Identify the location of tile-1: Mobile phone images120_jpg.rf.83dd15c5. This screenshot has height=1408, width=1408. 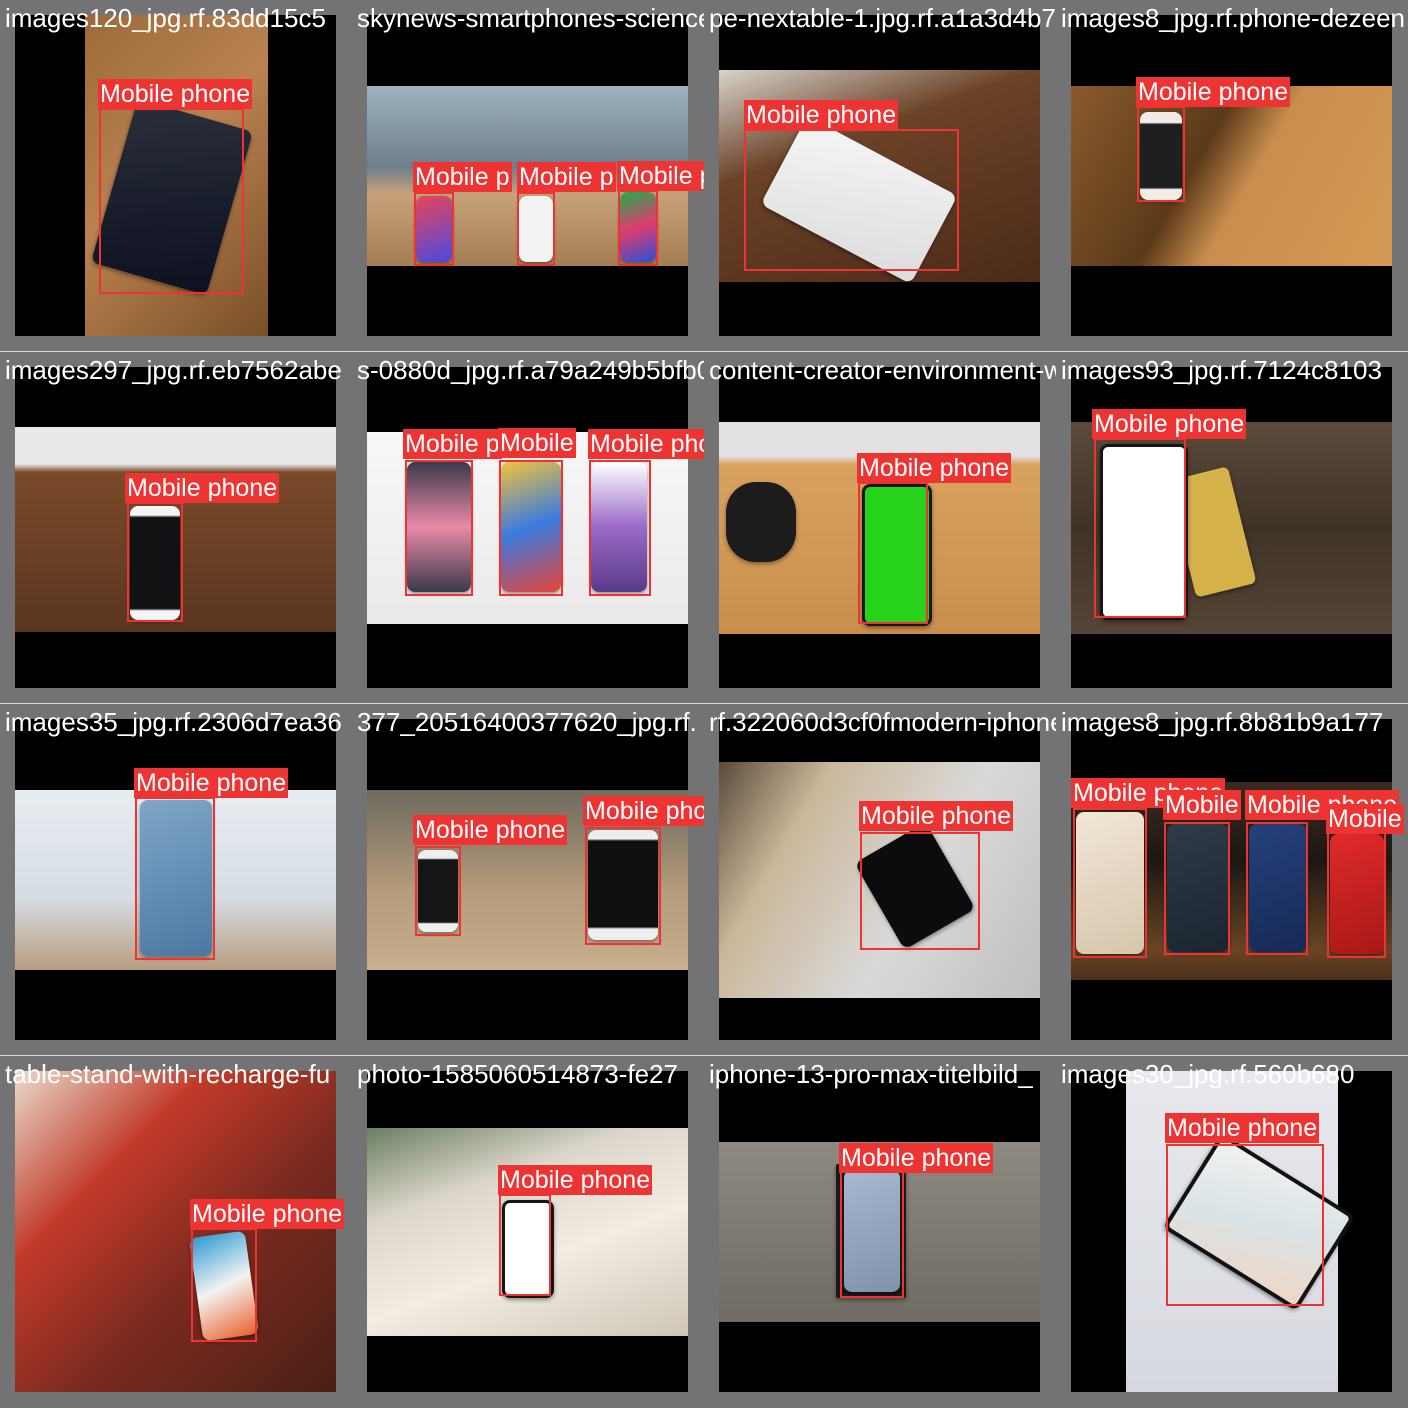
(176, 176).